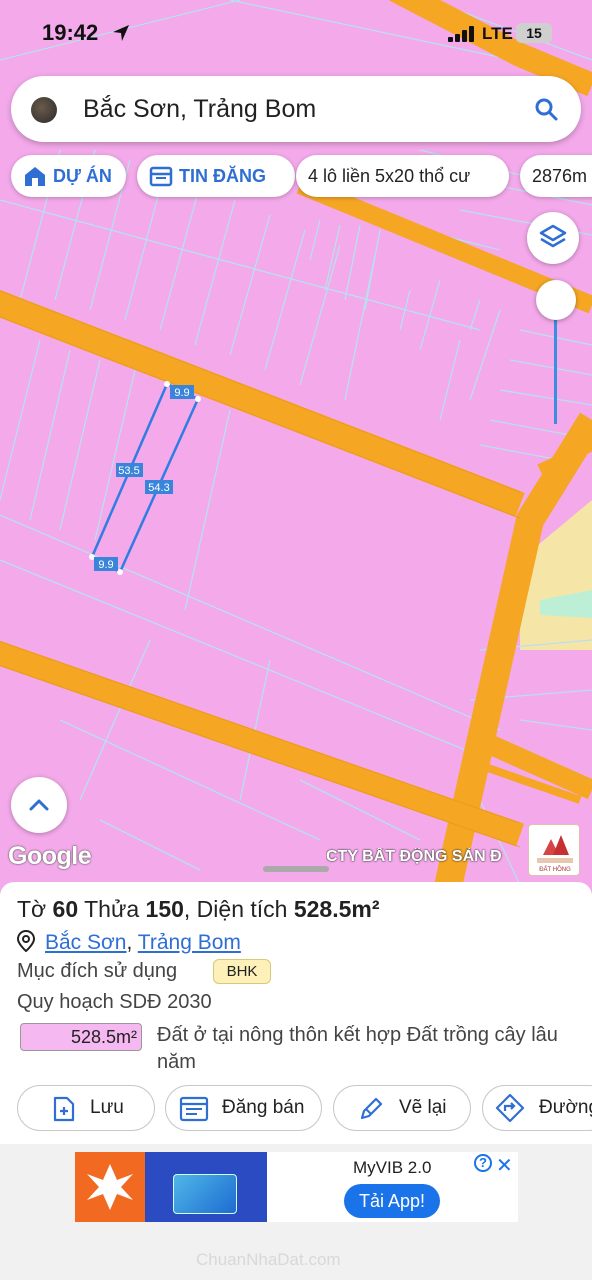 This screenshot has height=1280, width=592. Describe the element at coordinates (510, 1108) in the screenshot. I see `directions-icon` at that location.